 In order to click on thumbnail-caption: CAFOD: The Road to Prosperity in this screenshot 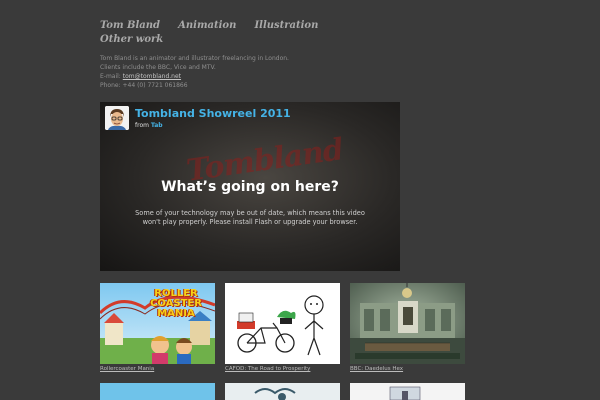, I will do `click(267, 369)`.